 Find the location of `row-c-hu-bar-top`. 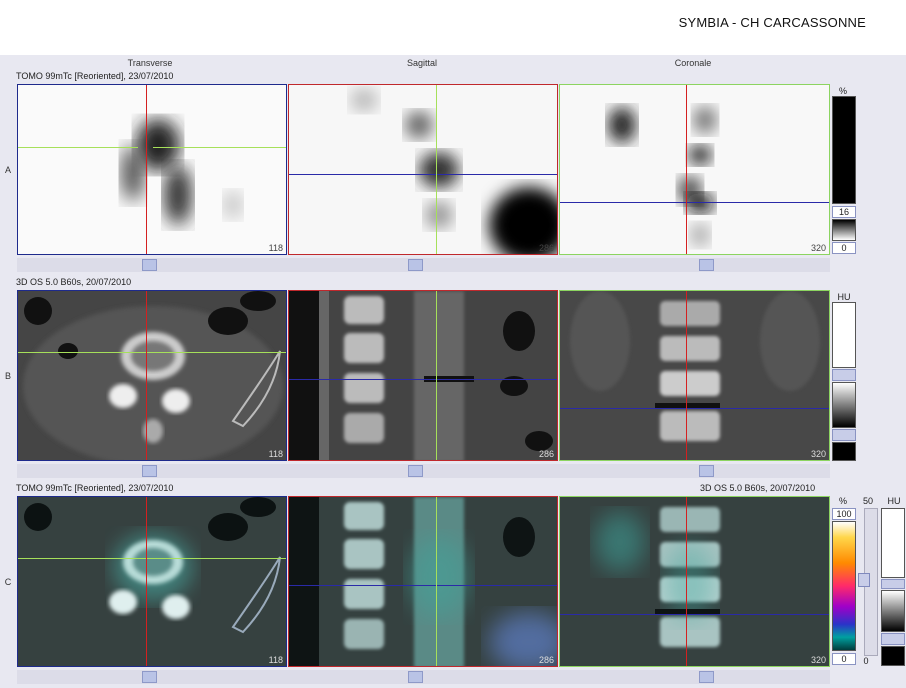

row-c-hu-bar-top is located at coordinates (893, 543).